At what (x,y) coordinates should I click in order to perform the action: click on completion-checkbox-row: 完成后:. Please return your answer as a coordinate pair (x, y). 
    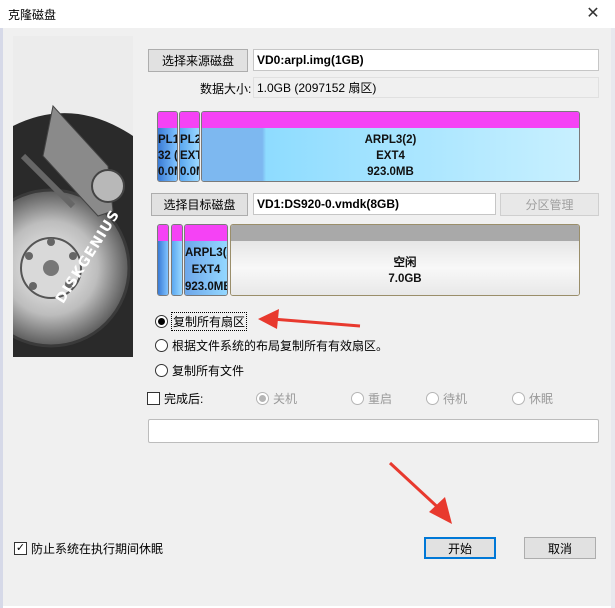
    Looking at the image, I should click on (175, 398).